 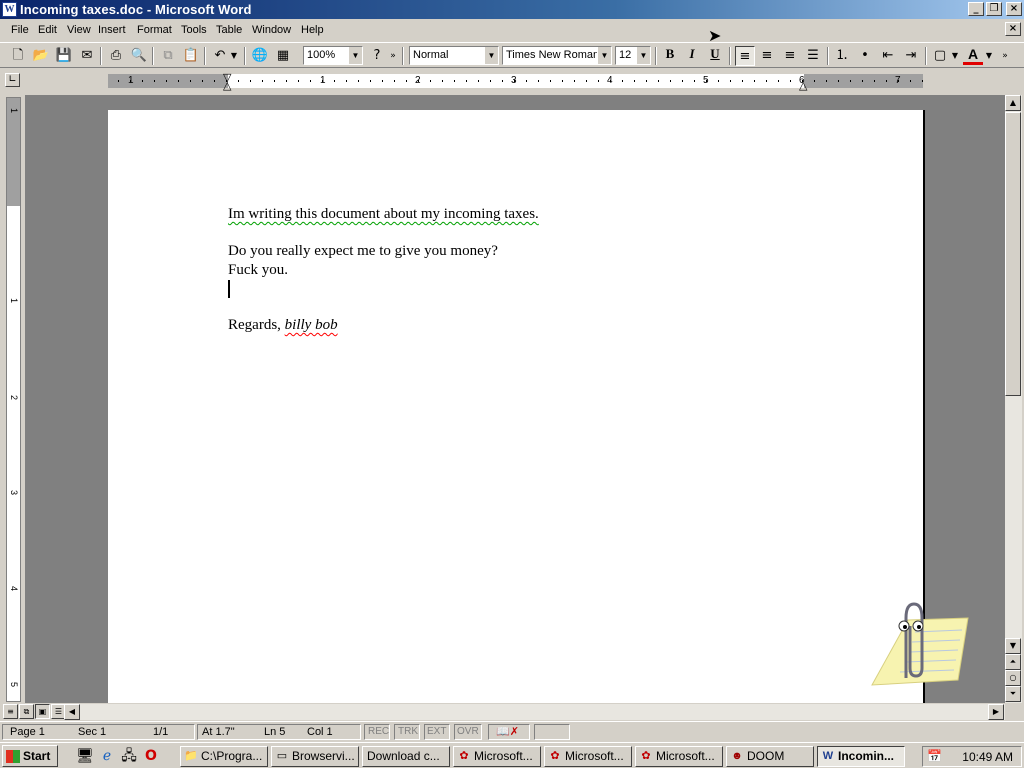 What do you see at coordinates (557, 55) in the screenshot?
I see `font-combo: Times New Roman ▼` at bounding box center [557, 55].